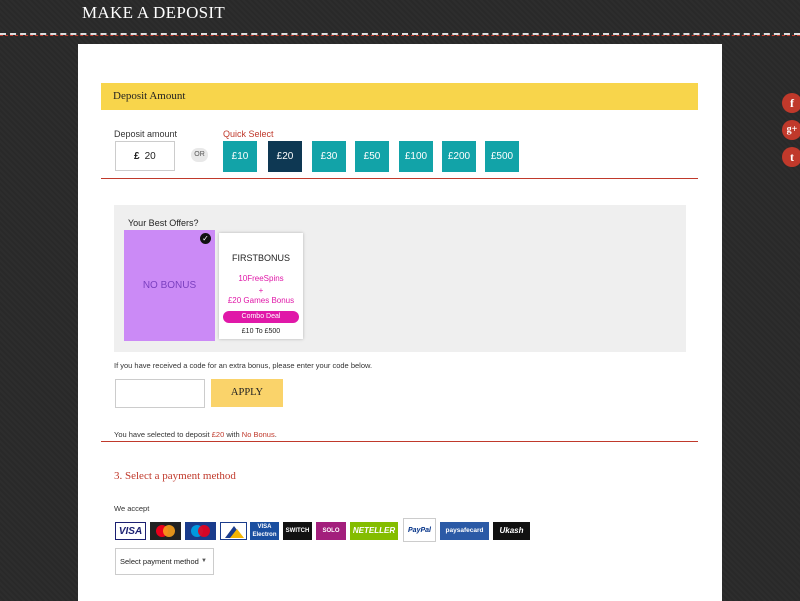 This screenshot has width=800, height=601. Describe the element at coordinates (146, 134) in the screenshot. I see `deposit-amount-label: Deposit amount` at that location.